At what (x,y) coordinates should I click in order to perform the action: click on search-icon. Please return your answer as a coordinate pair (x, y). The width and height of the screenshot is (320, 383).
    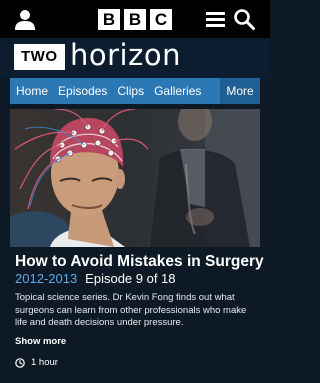
    Looking at the image, I should click on (244, 19).